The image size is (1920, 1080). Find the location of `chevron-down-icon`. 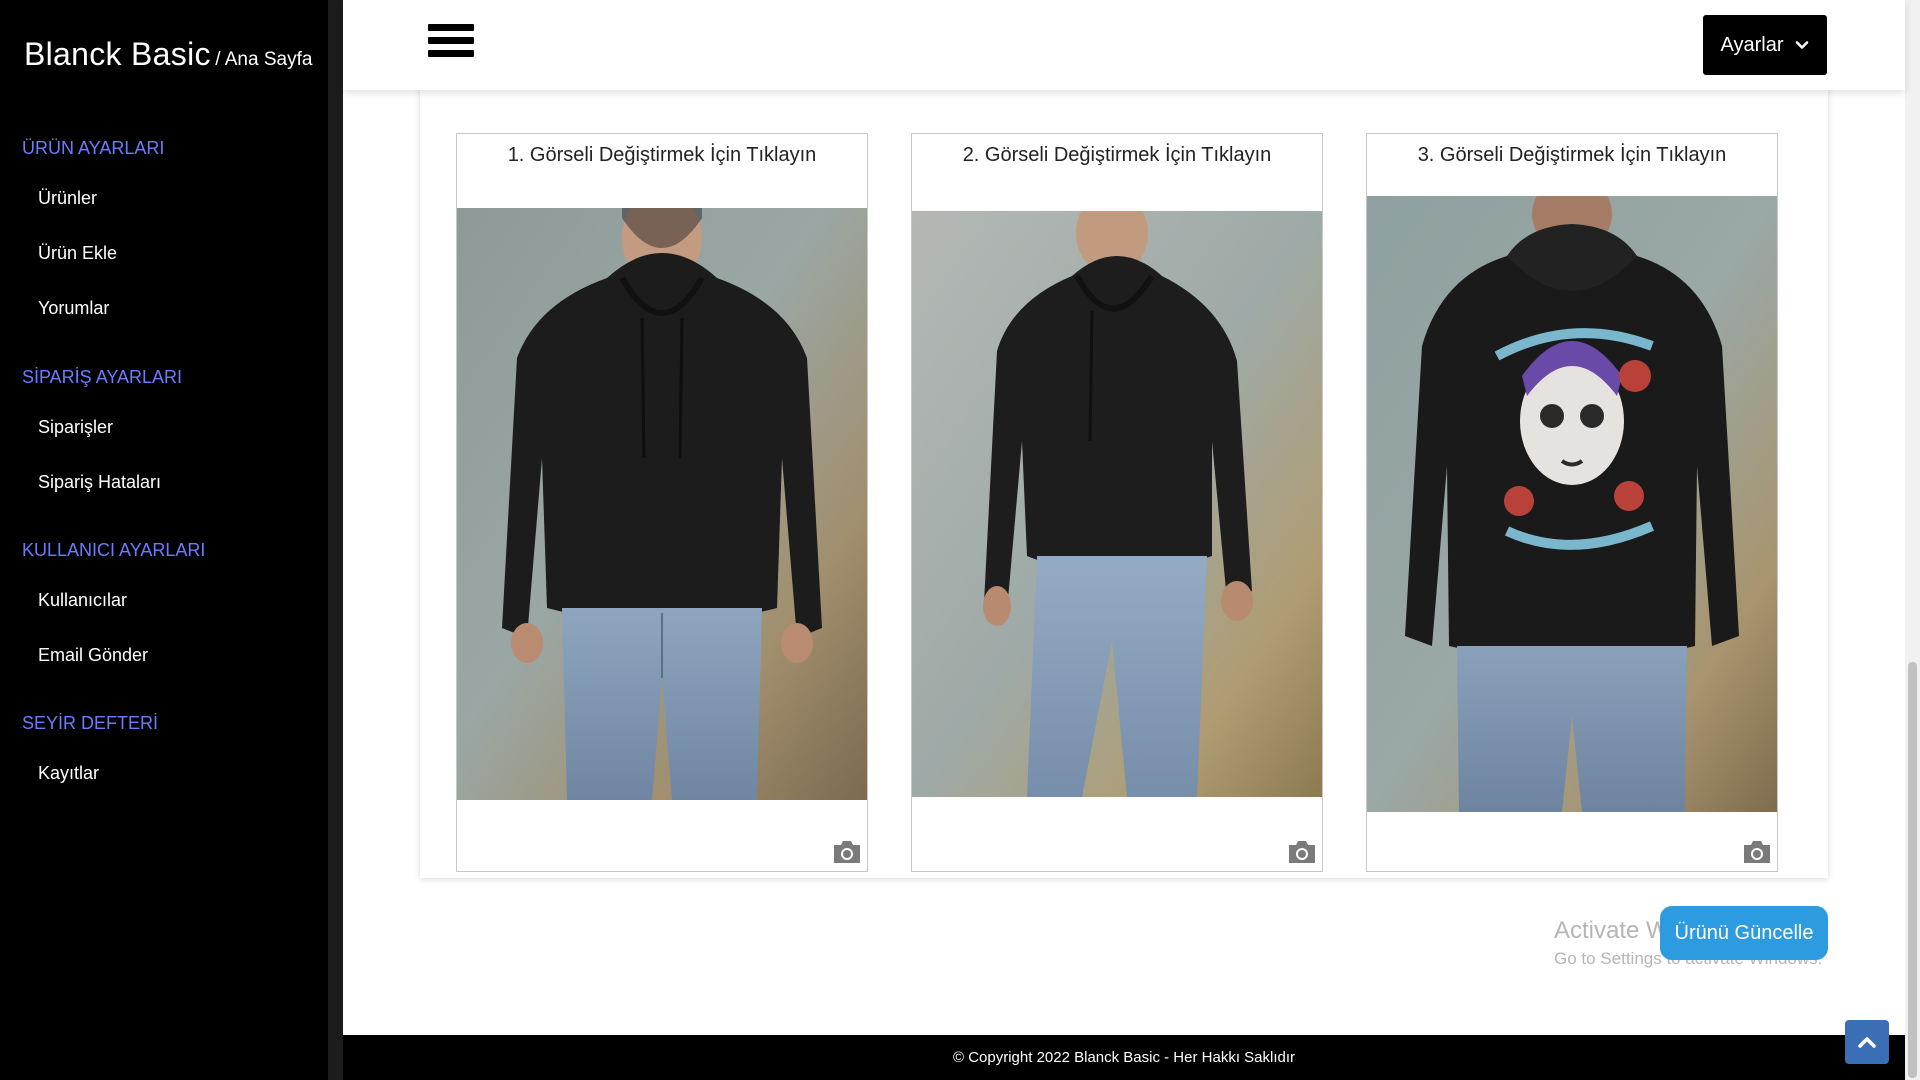

chevron-down-icon is located at coordinates (1801, 45).